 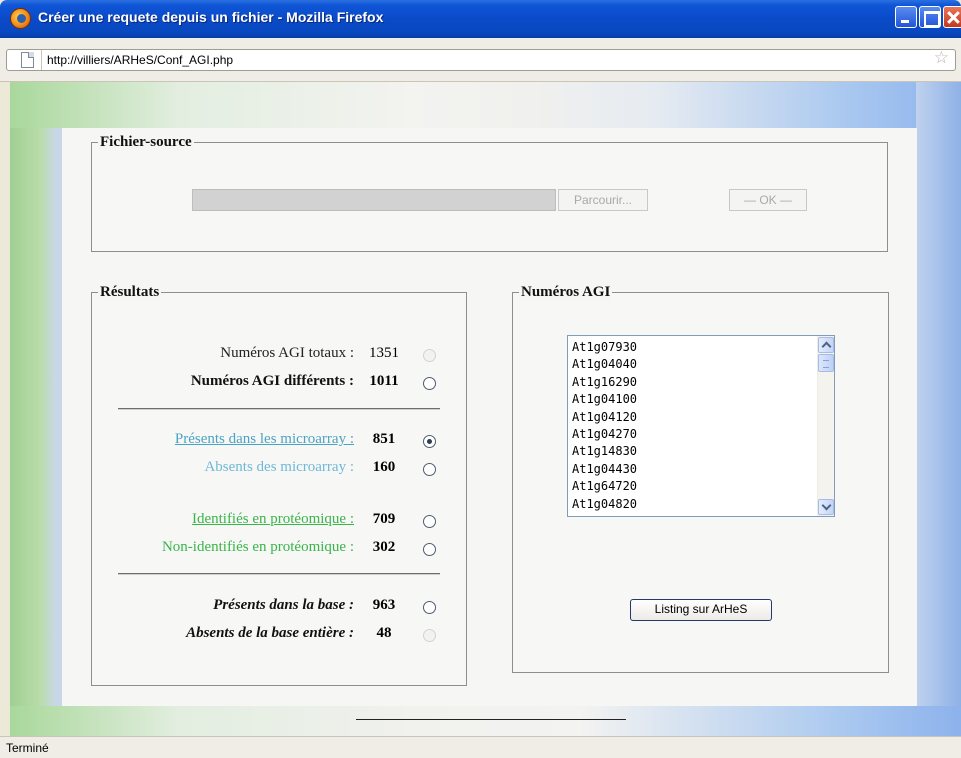 What do you see at coordinates (826, 507) in the screenshot?
I see `scroll-down-icon` at bounding box center [826, 507].